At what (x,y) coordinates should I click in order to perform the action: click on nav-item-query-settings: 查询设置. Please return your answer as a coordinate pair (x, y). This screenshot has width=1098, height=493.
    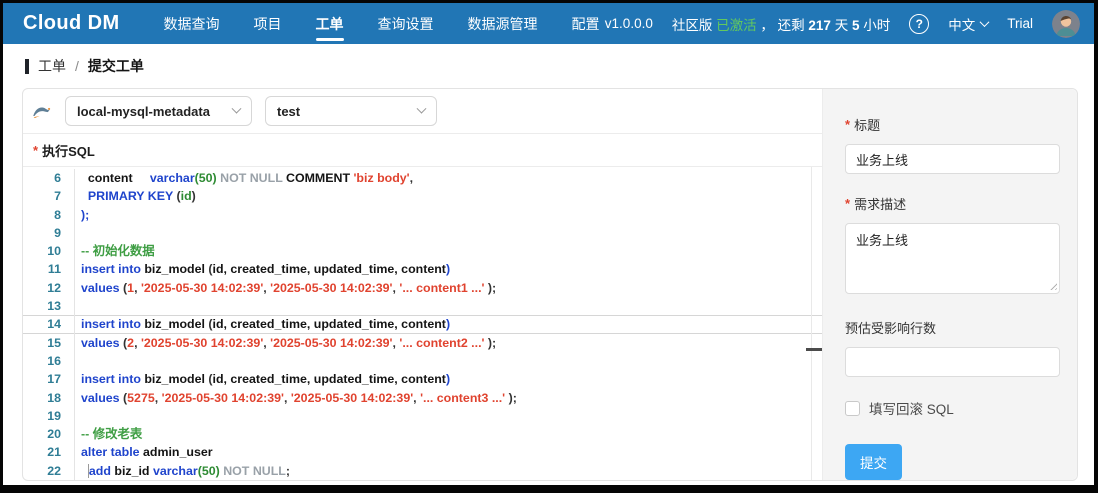
    Looking at the image, I should click on (406, 23).